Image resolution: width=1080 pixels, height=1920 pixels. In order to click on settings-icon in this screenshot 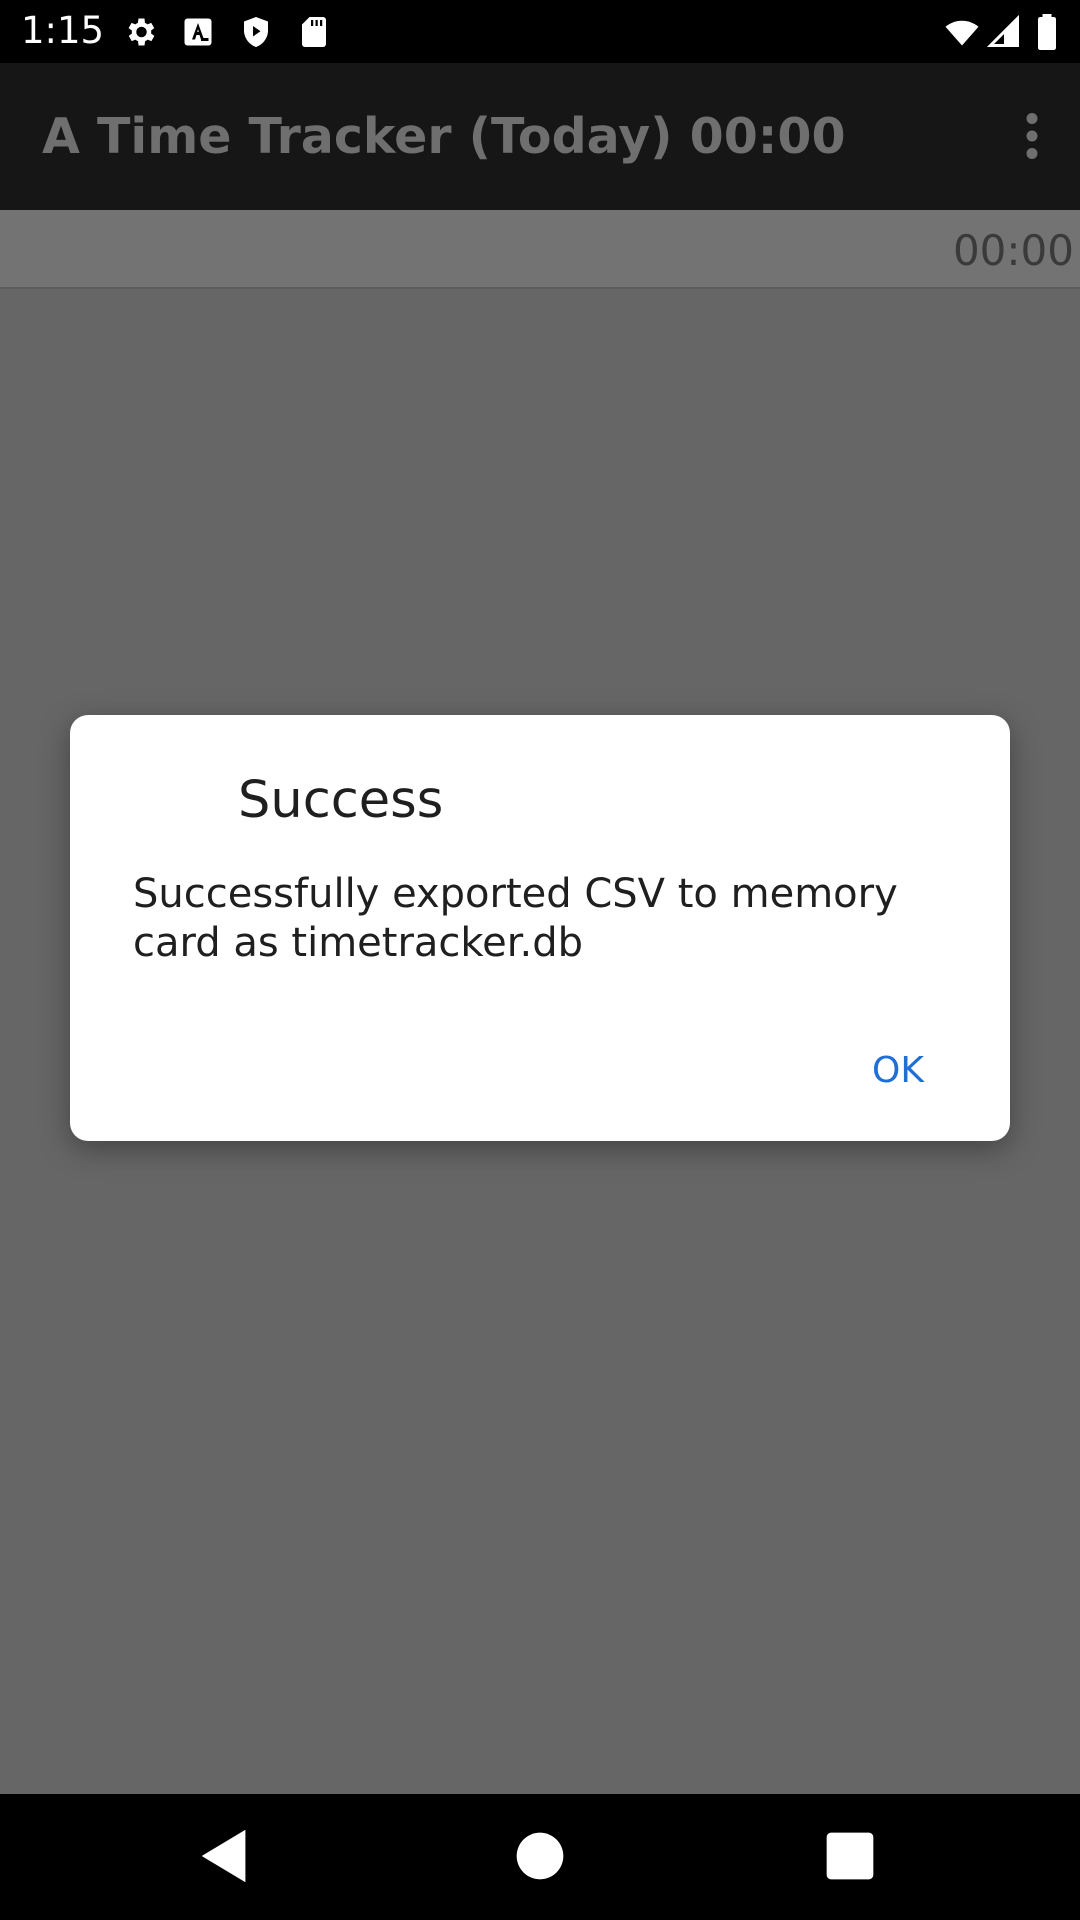, I will do `click(140, 32)`.